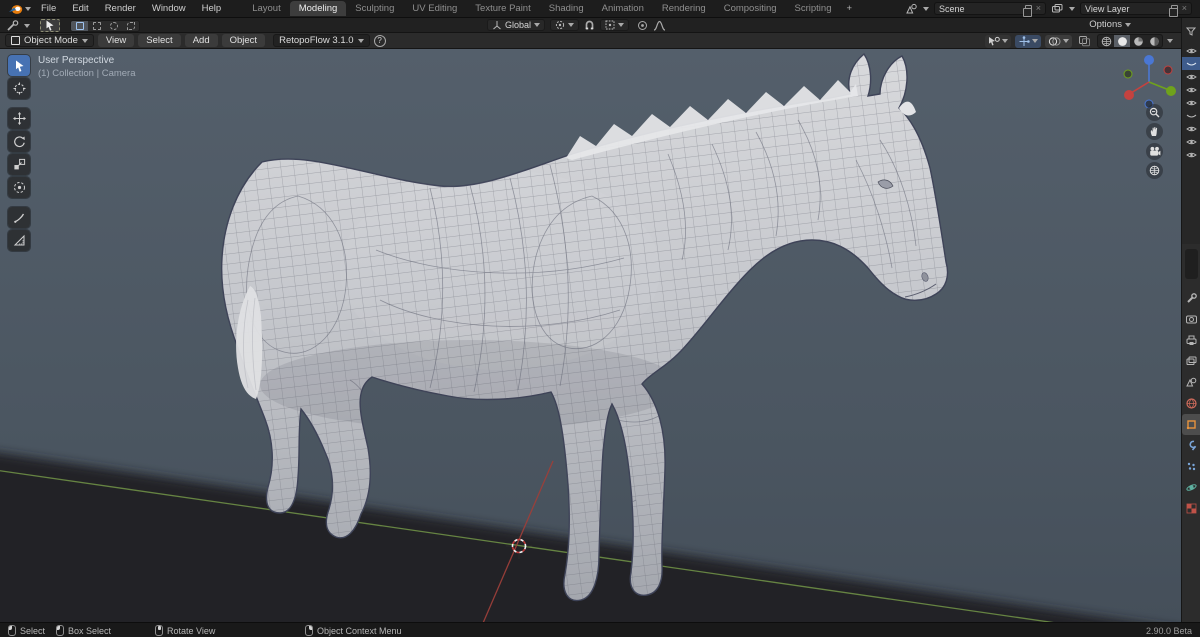 This screenshot has width=1200, height=637. What do you see at coordinates (750, 8) in the screenshot?
I see `tab-compositing: Compositing` at bounding box center [750, 8].